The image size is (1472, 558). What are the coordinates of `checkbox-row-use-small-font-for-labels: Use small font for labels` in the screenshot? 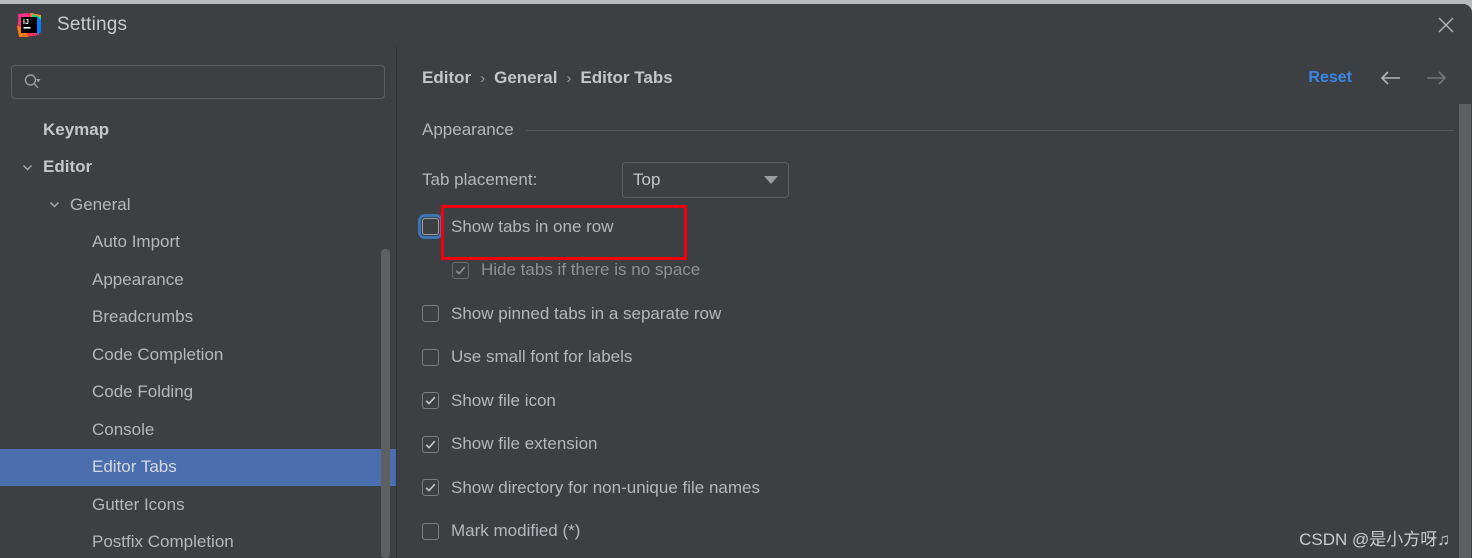 It's located at (937, 358).